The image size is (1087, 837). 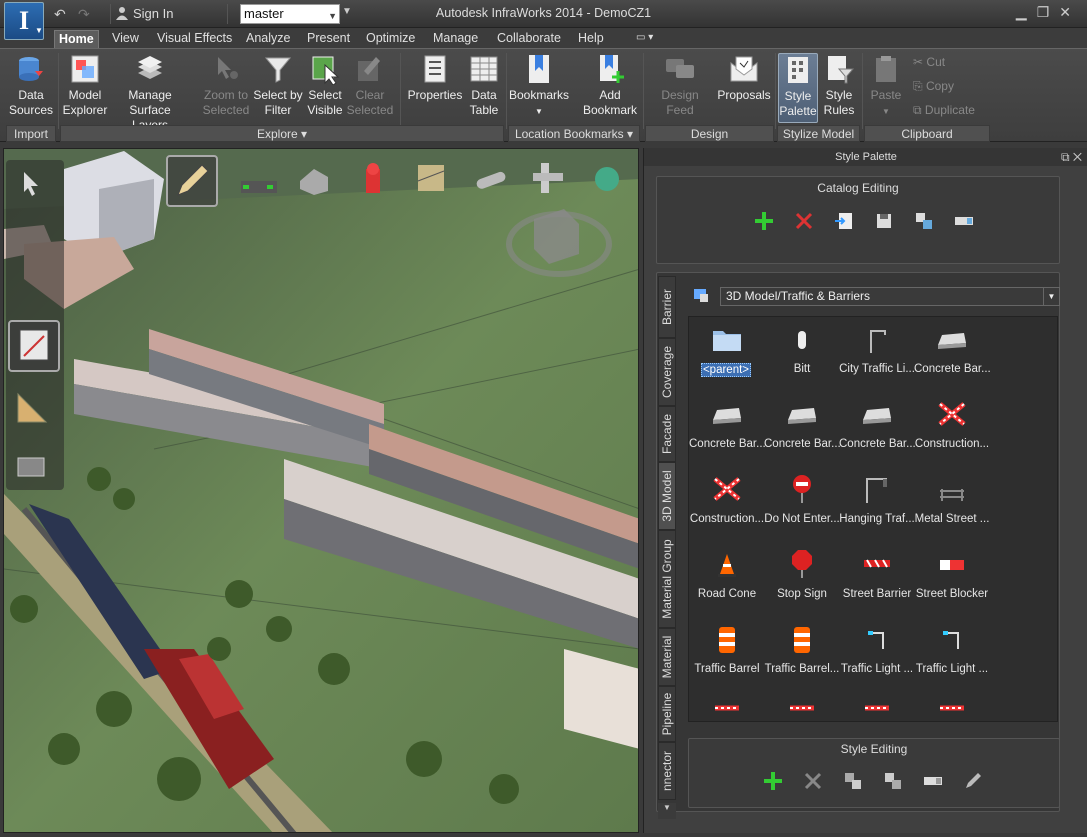 What do you see at coordinates (549, 180) in the screenshot?
I see `pipe-connector-icon` at bounding box center [549, 180].